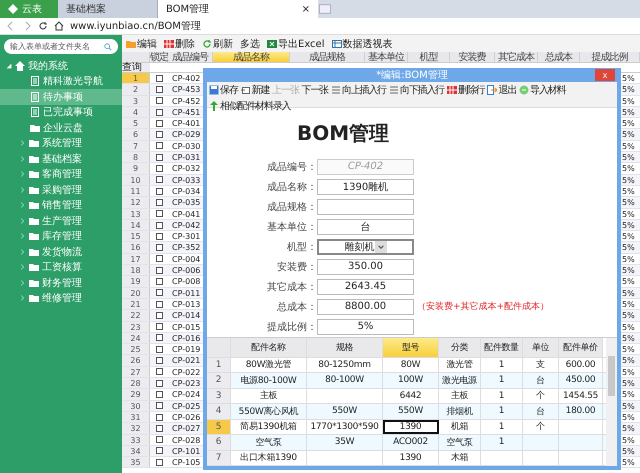 The height and width of the screenshot is (473, 640). I want to click on column-header: 基本单位, so click(386, 57).